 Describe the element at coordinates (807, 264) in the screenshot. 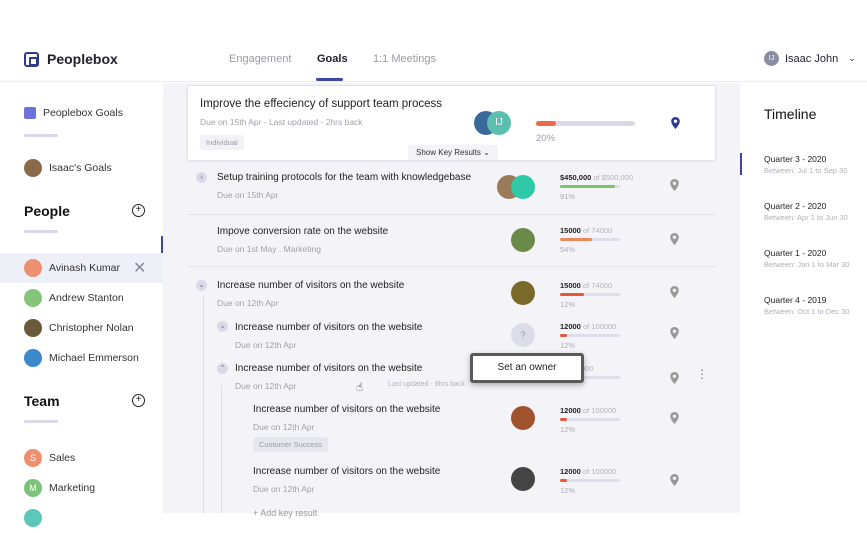

I see `quarter-range: Between: Jan 1 to Mar 30` at that location.